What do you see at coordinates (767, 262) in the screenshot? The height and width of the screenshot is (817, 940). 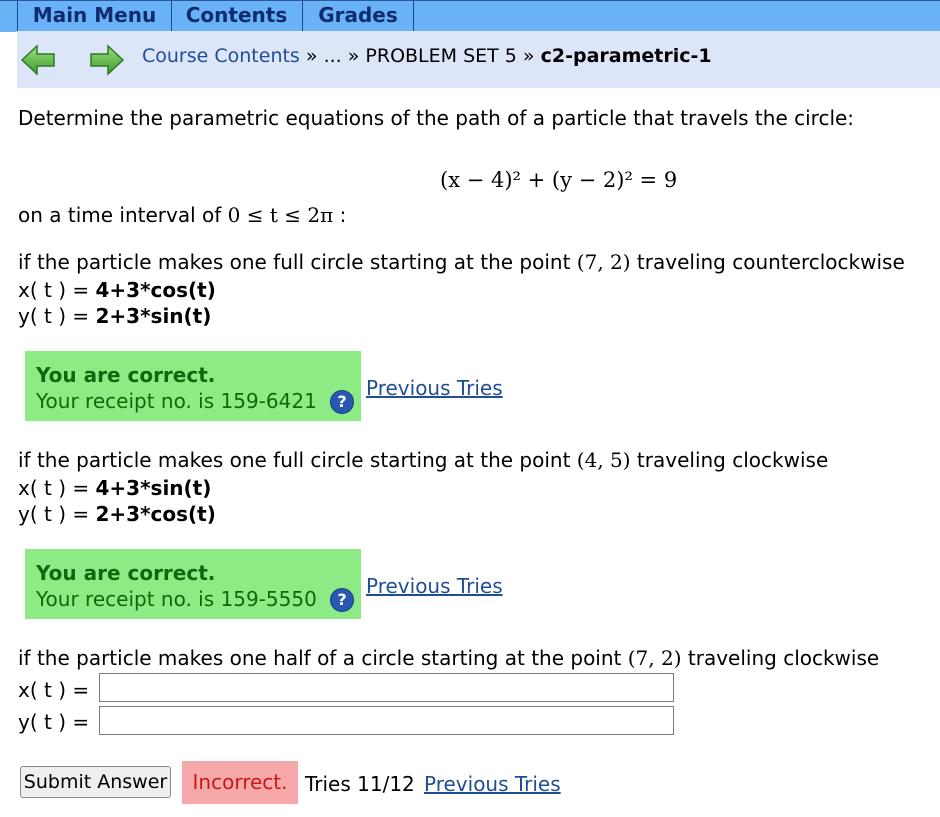 I see `part1-direction: traveling counterclockwise` at bounding box center [767, 262].